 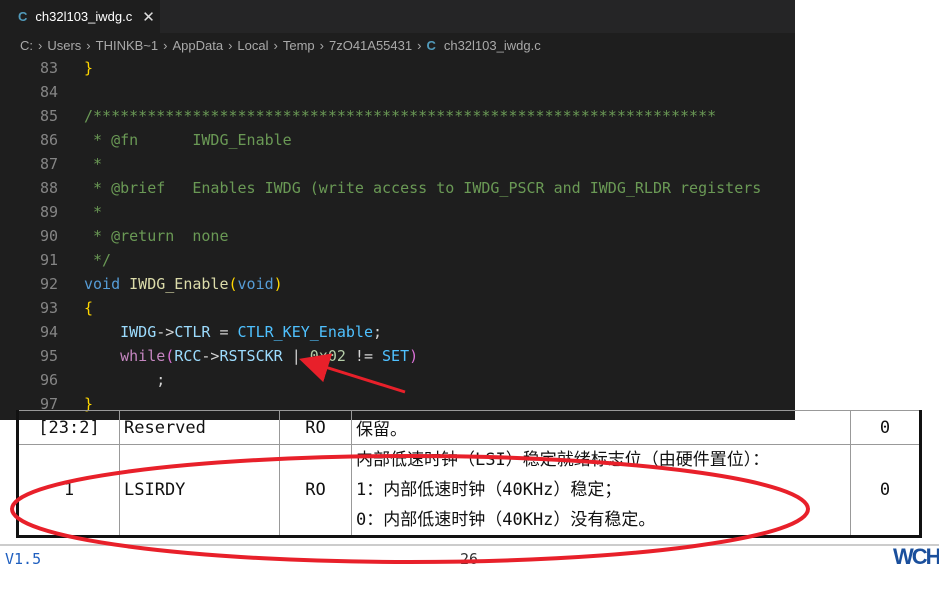 What do you see at coordinates (370, 45) in the screenshot?
I see `breadcrumb-item: 7zO41A55431` at bounding box center [370, 45].